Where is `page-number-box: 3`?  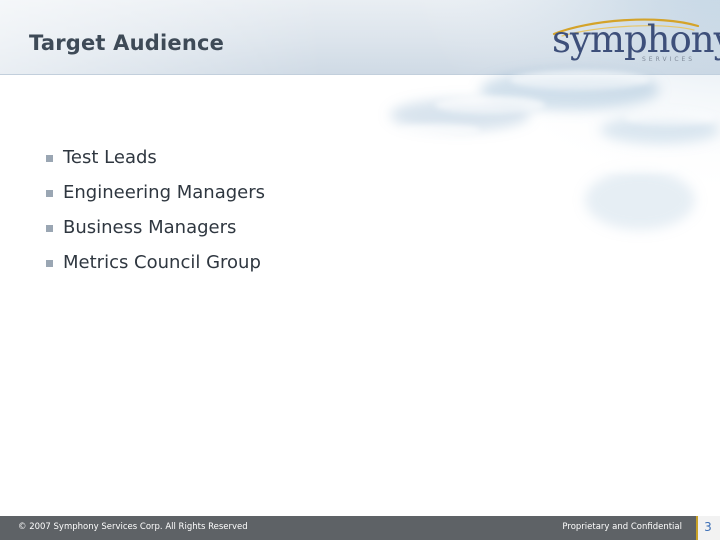 page-number-box: 3 is located at coordinates (708, 528).